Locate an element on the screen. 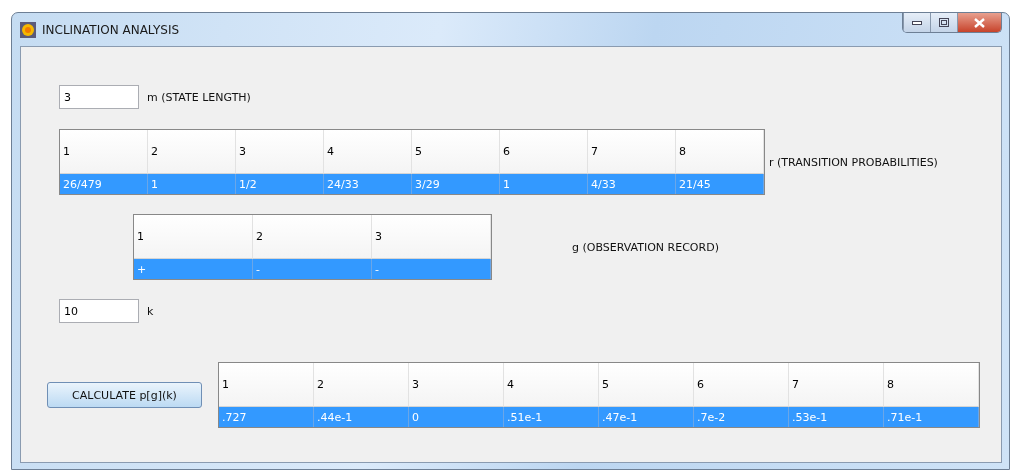  minimize-button is located at coordinates (916, 22).